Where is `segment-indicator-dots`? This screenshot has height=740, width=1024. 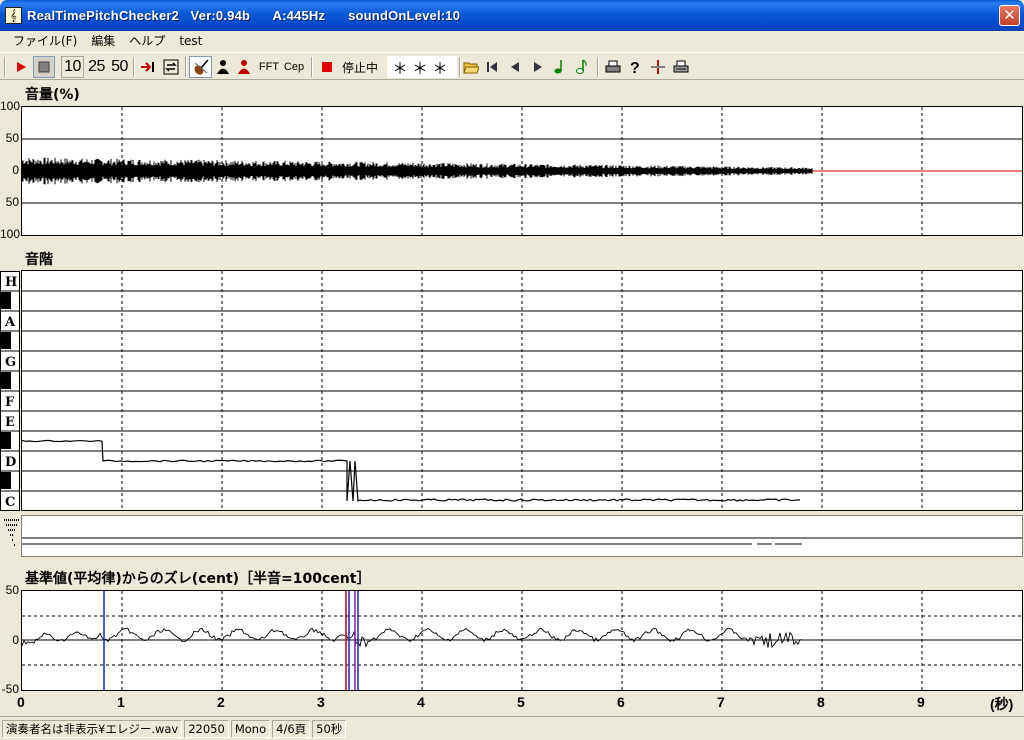 segment-indicator-dots is located at coordinates (11, 532).